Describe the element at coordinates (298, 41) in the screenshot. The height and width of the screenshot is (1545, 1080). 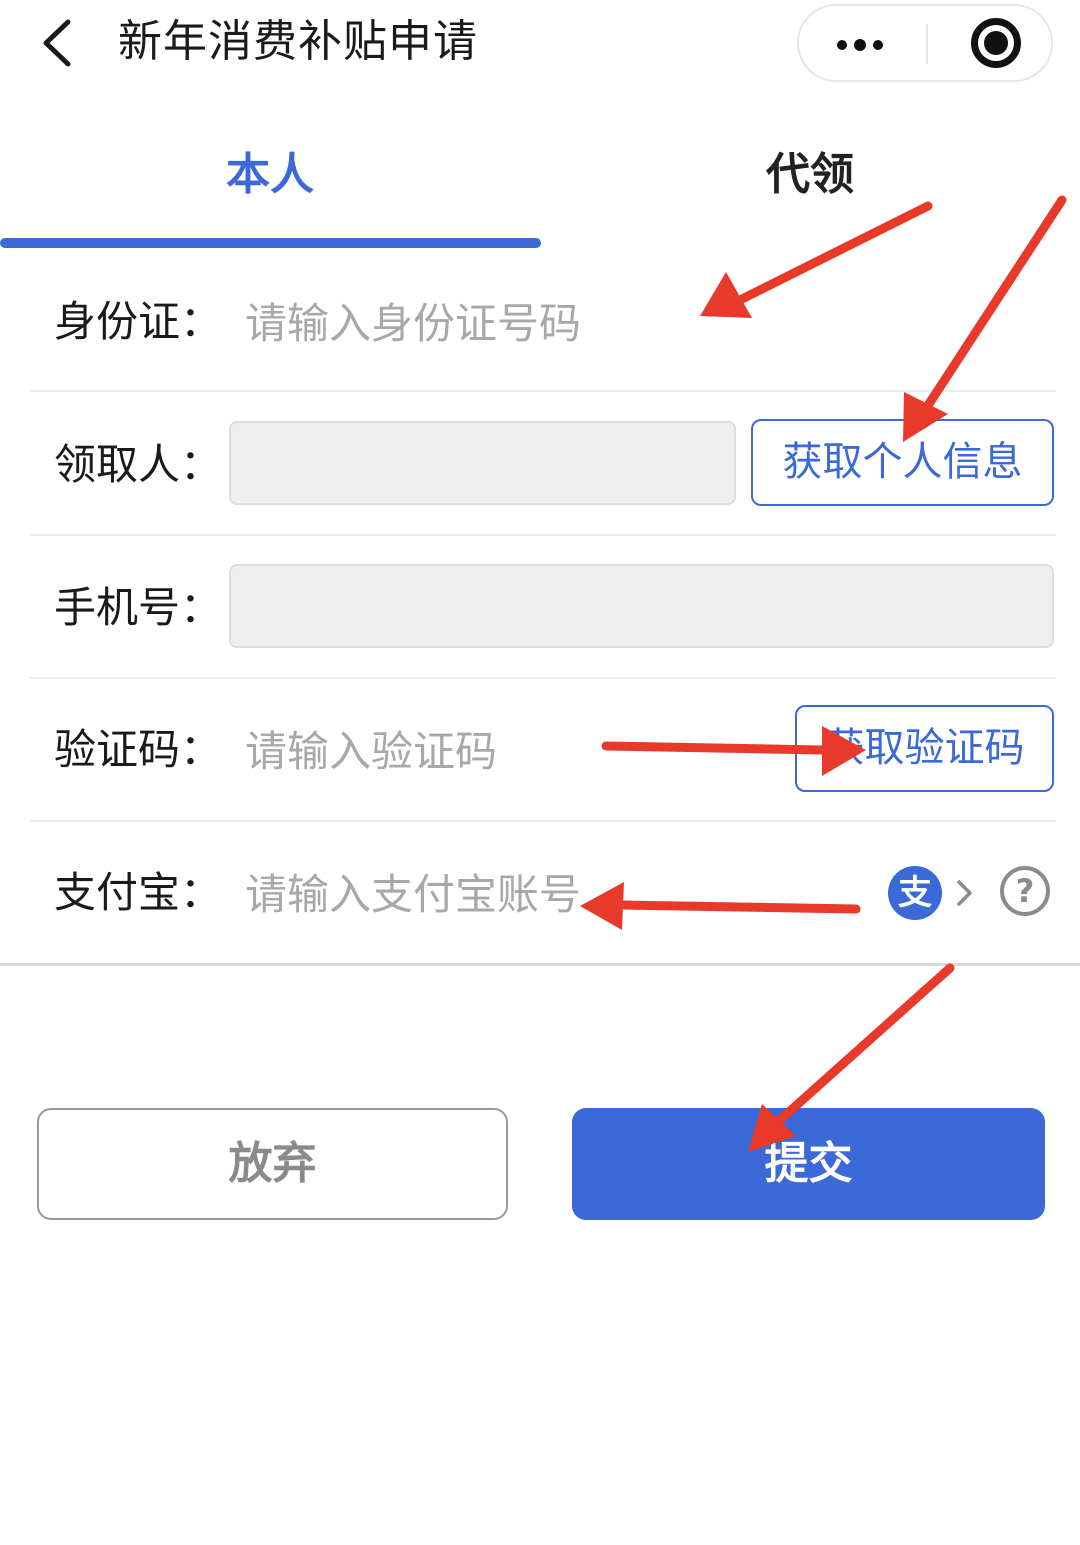
I see `page-title: 新年消费补贴申请` at that location.